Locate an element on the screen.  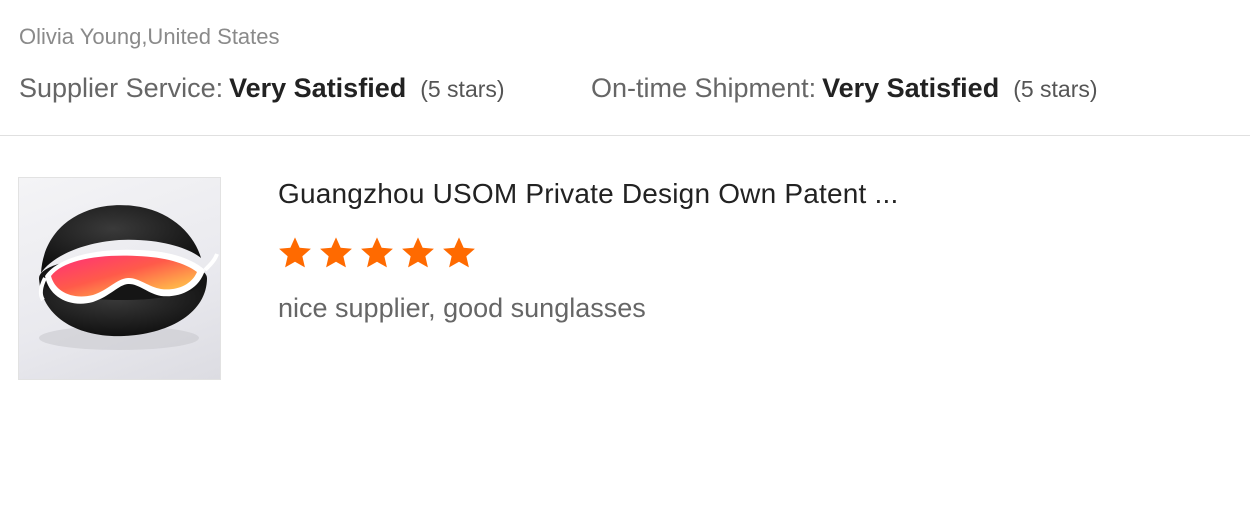
product-thumbnail is located at coordinates (119, 278).